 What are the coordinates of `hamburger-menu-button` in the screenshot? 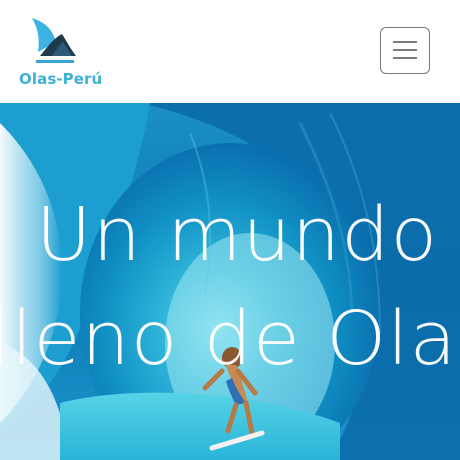 It's located at (405, 50).